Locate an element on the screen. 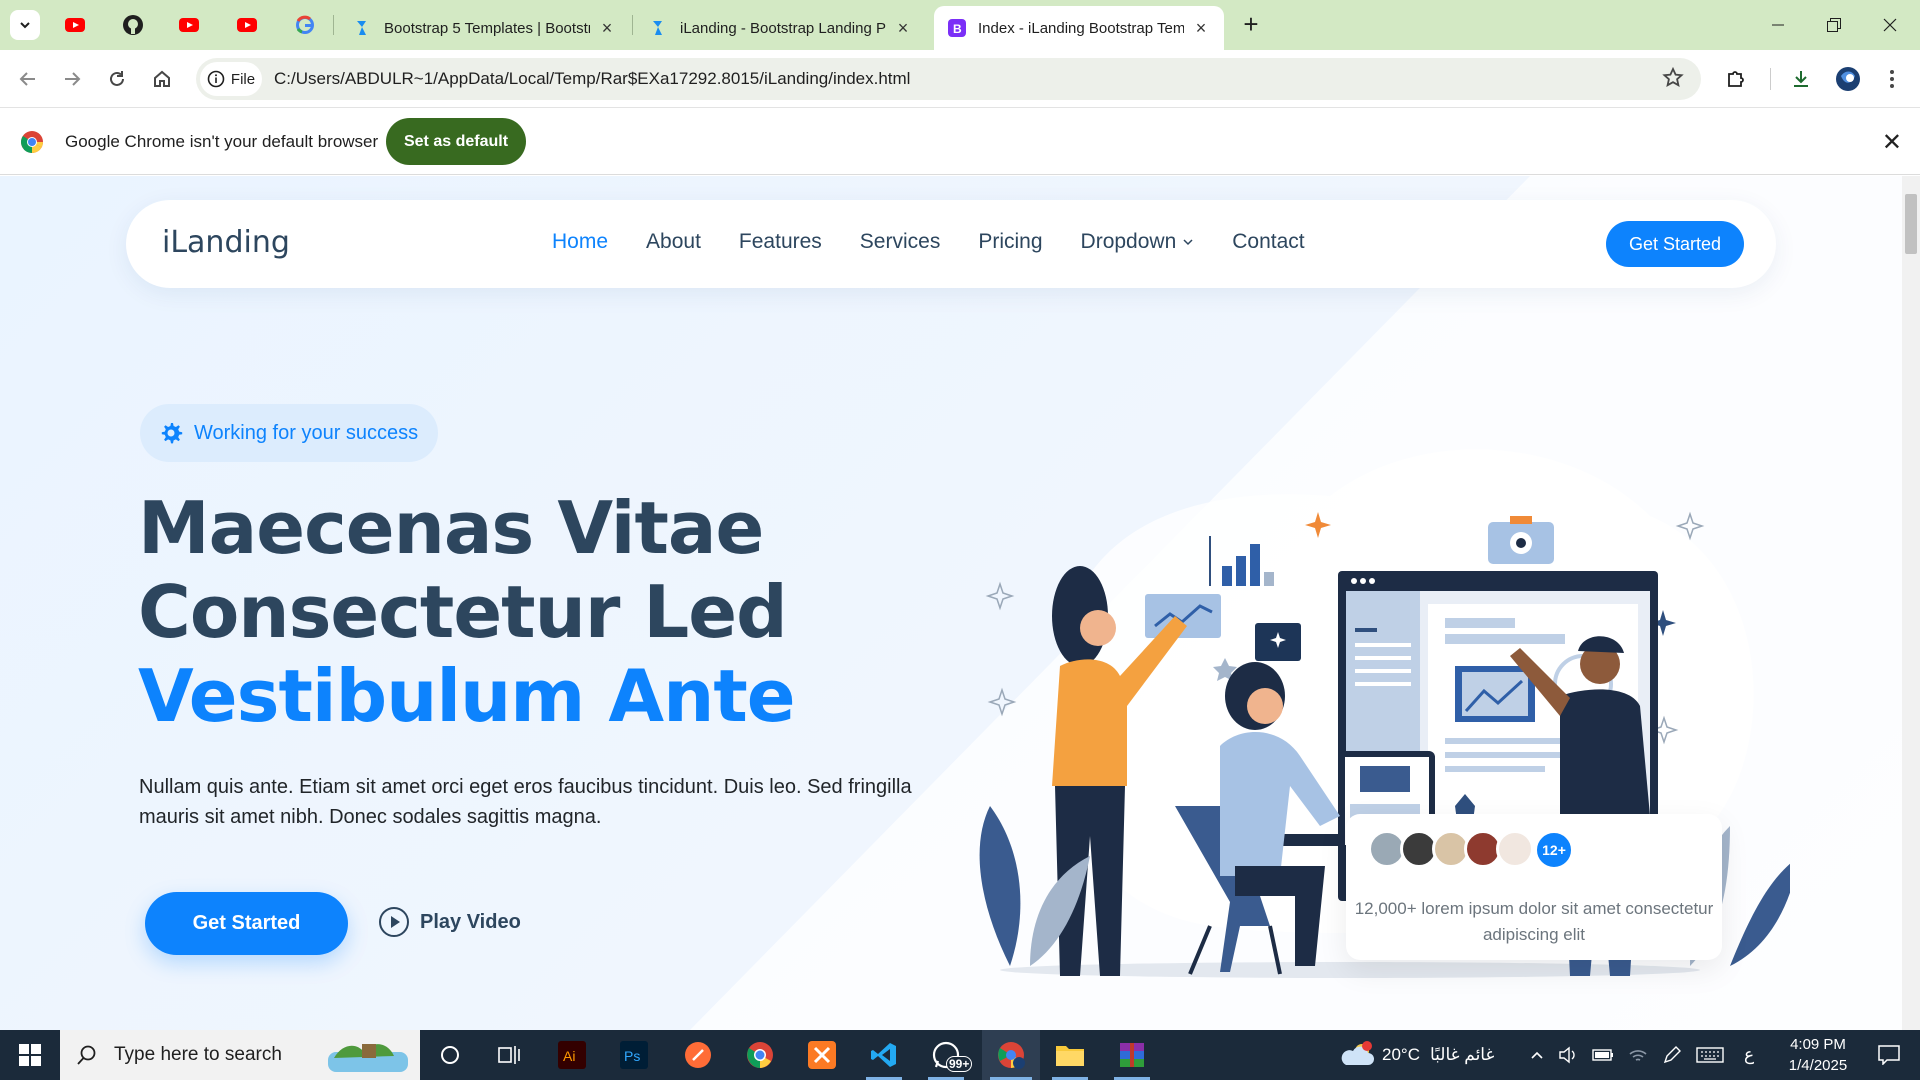  taskbar-xampp is located at coordinates (822, 1055).